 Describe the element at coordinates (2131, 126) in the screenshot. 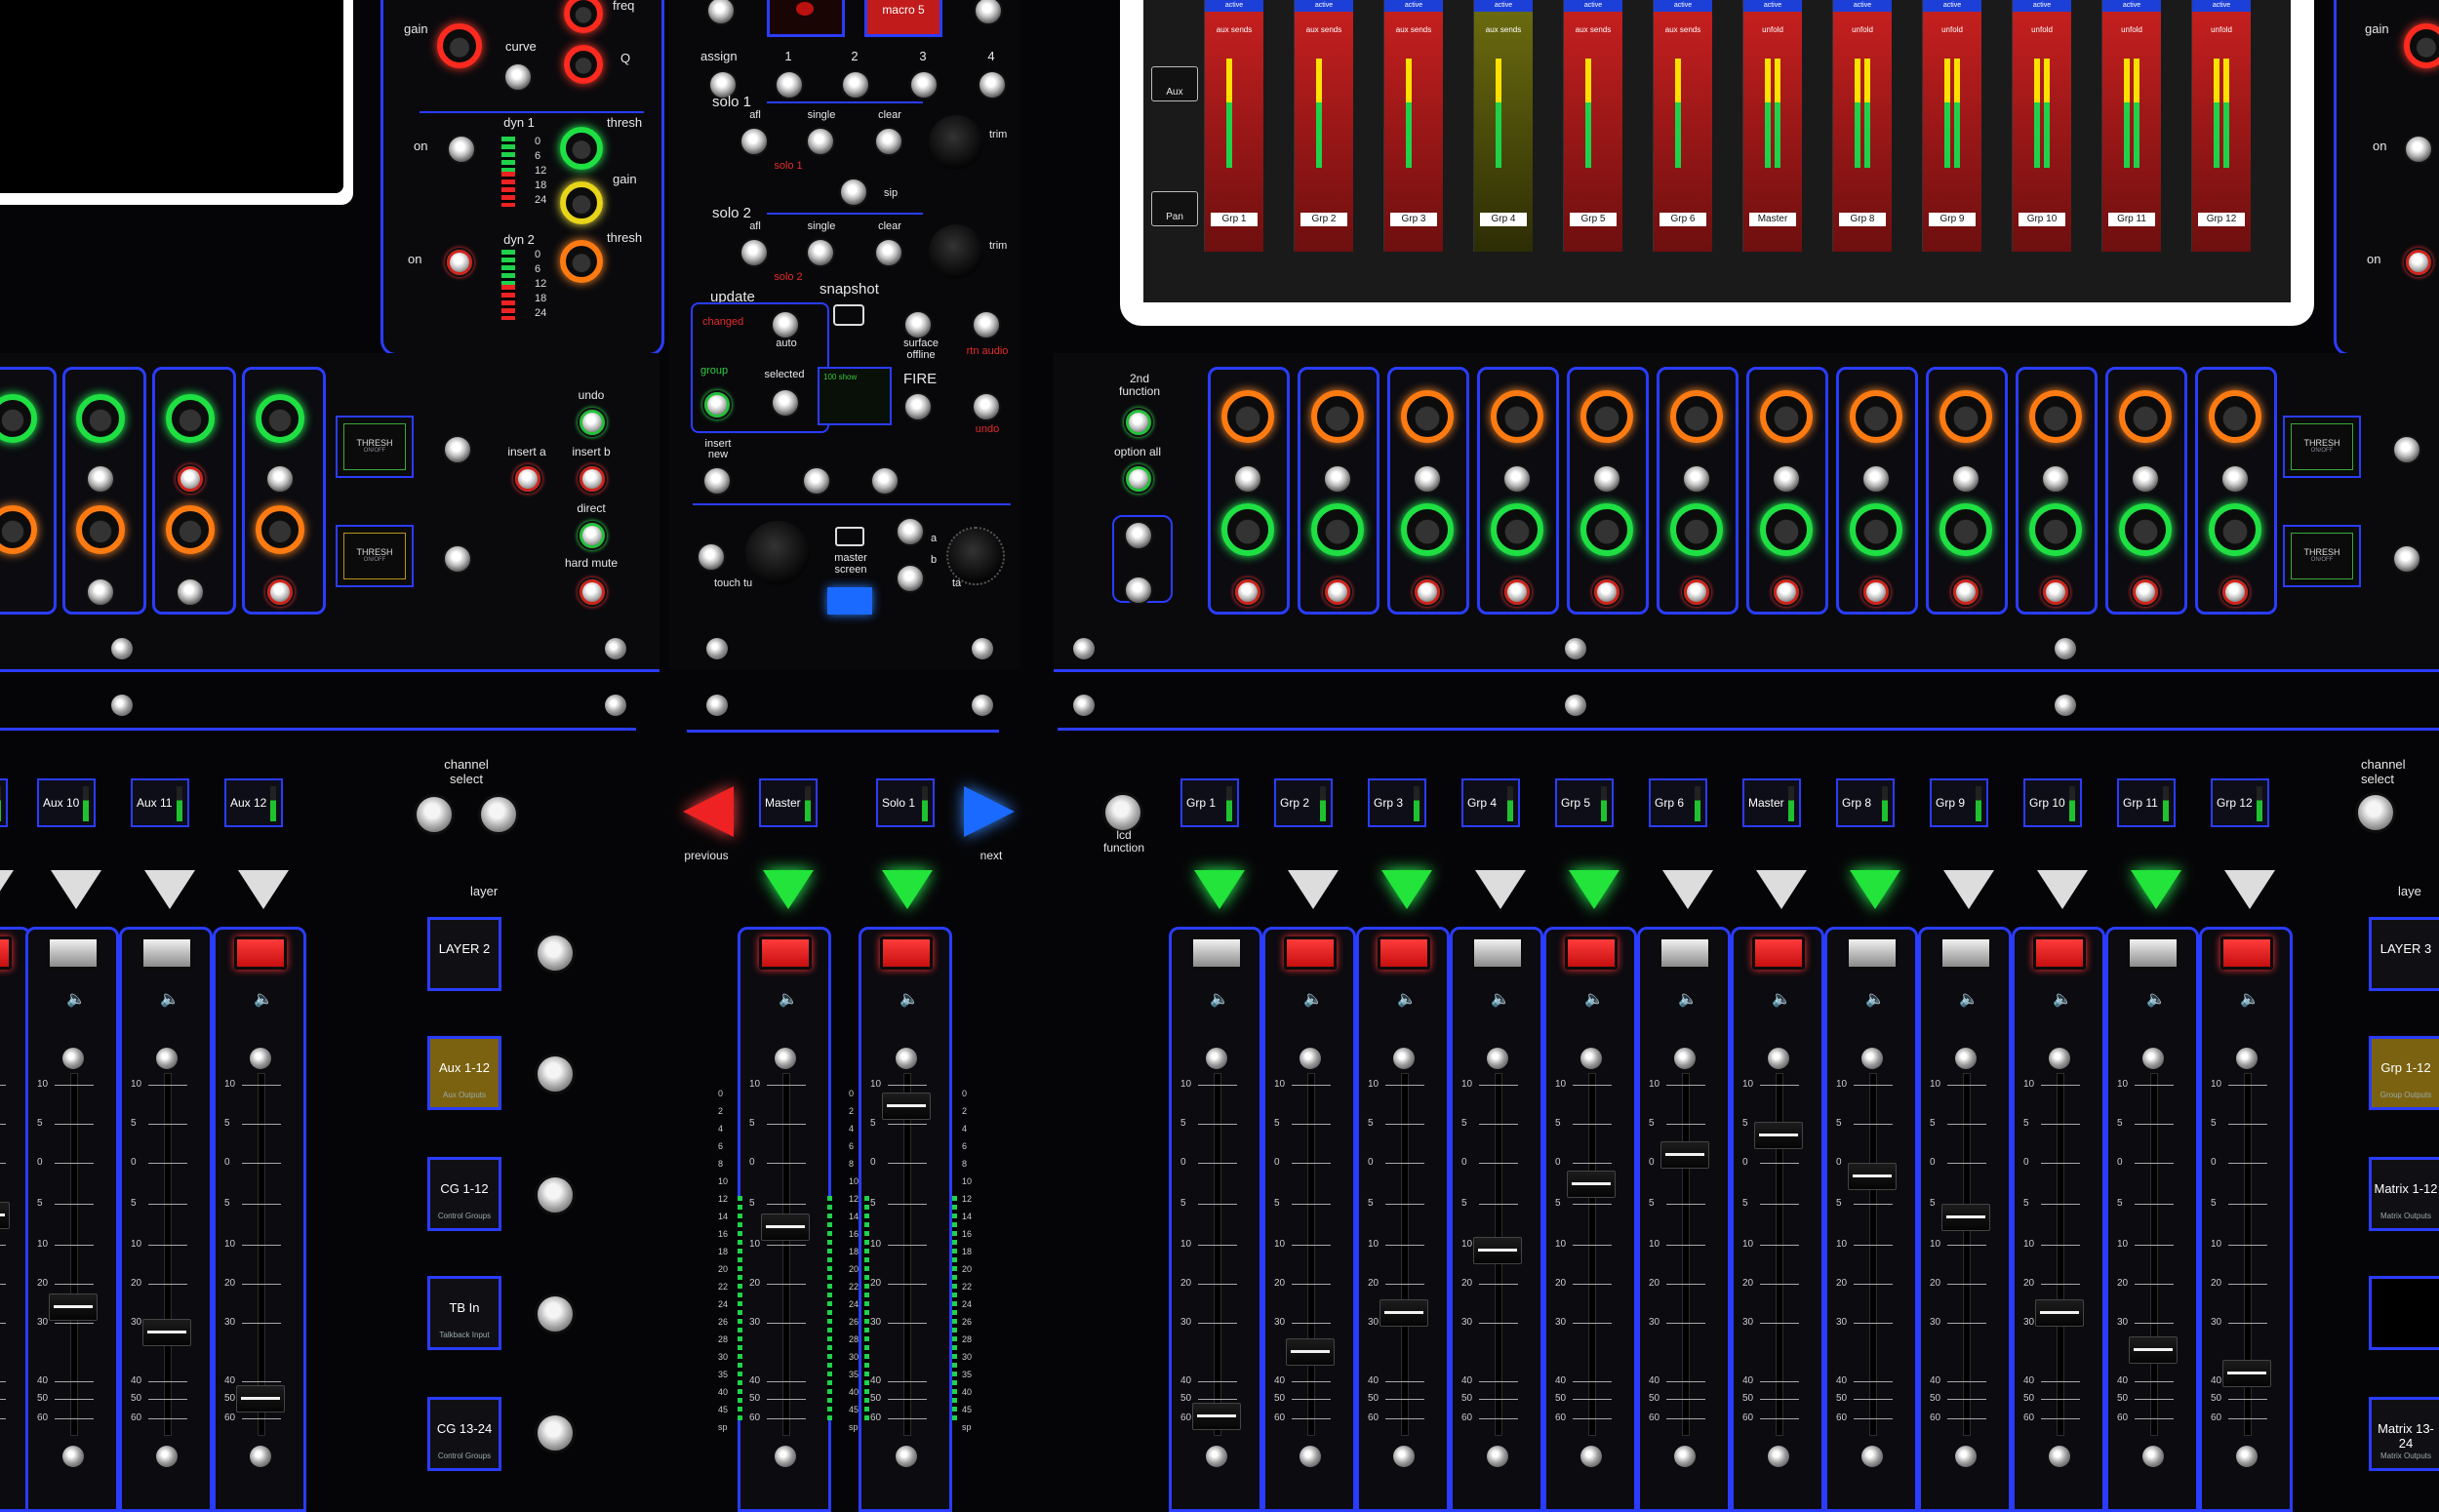

I see `screen-strip: active unfold Grp 11` at that location.